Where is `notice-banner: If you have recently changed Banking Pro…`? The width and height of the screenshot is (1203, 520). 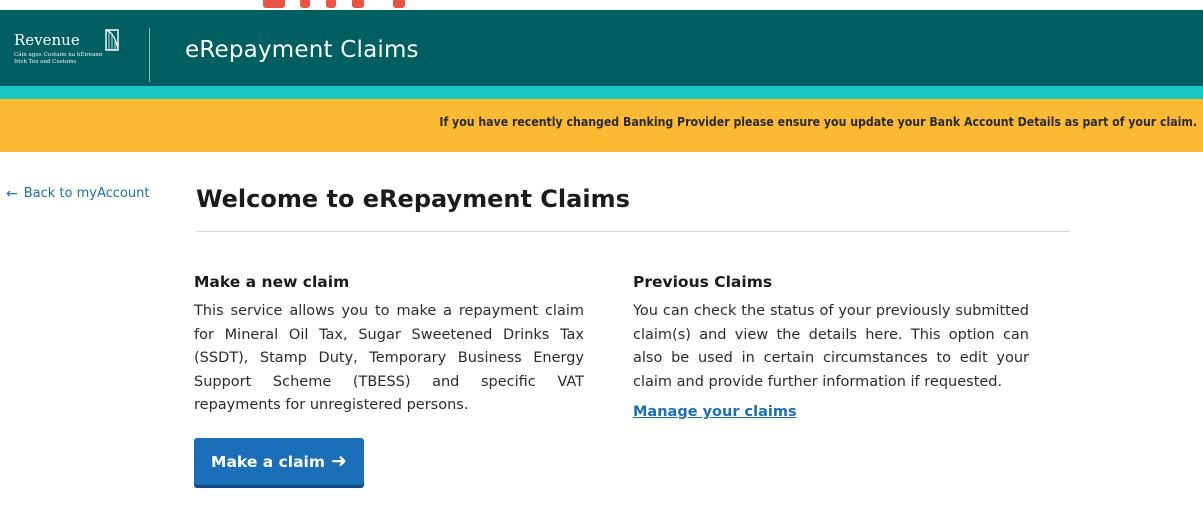 notice-banner: If you have recently changed Banking Pro… is located at coordinates (601, 125).